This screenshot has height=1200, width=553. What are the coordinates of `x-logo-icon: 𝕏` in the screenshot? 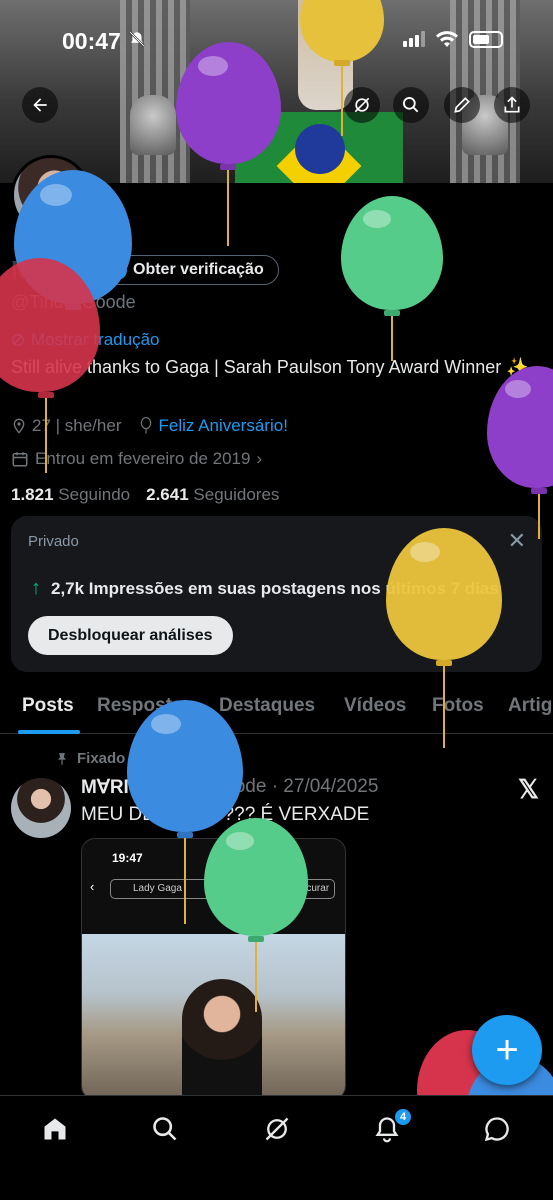 It's located at (528, 789).